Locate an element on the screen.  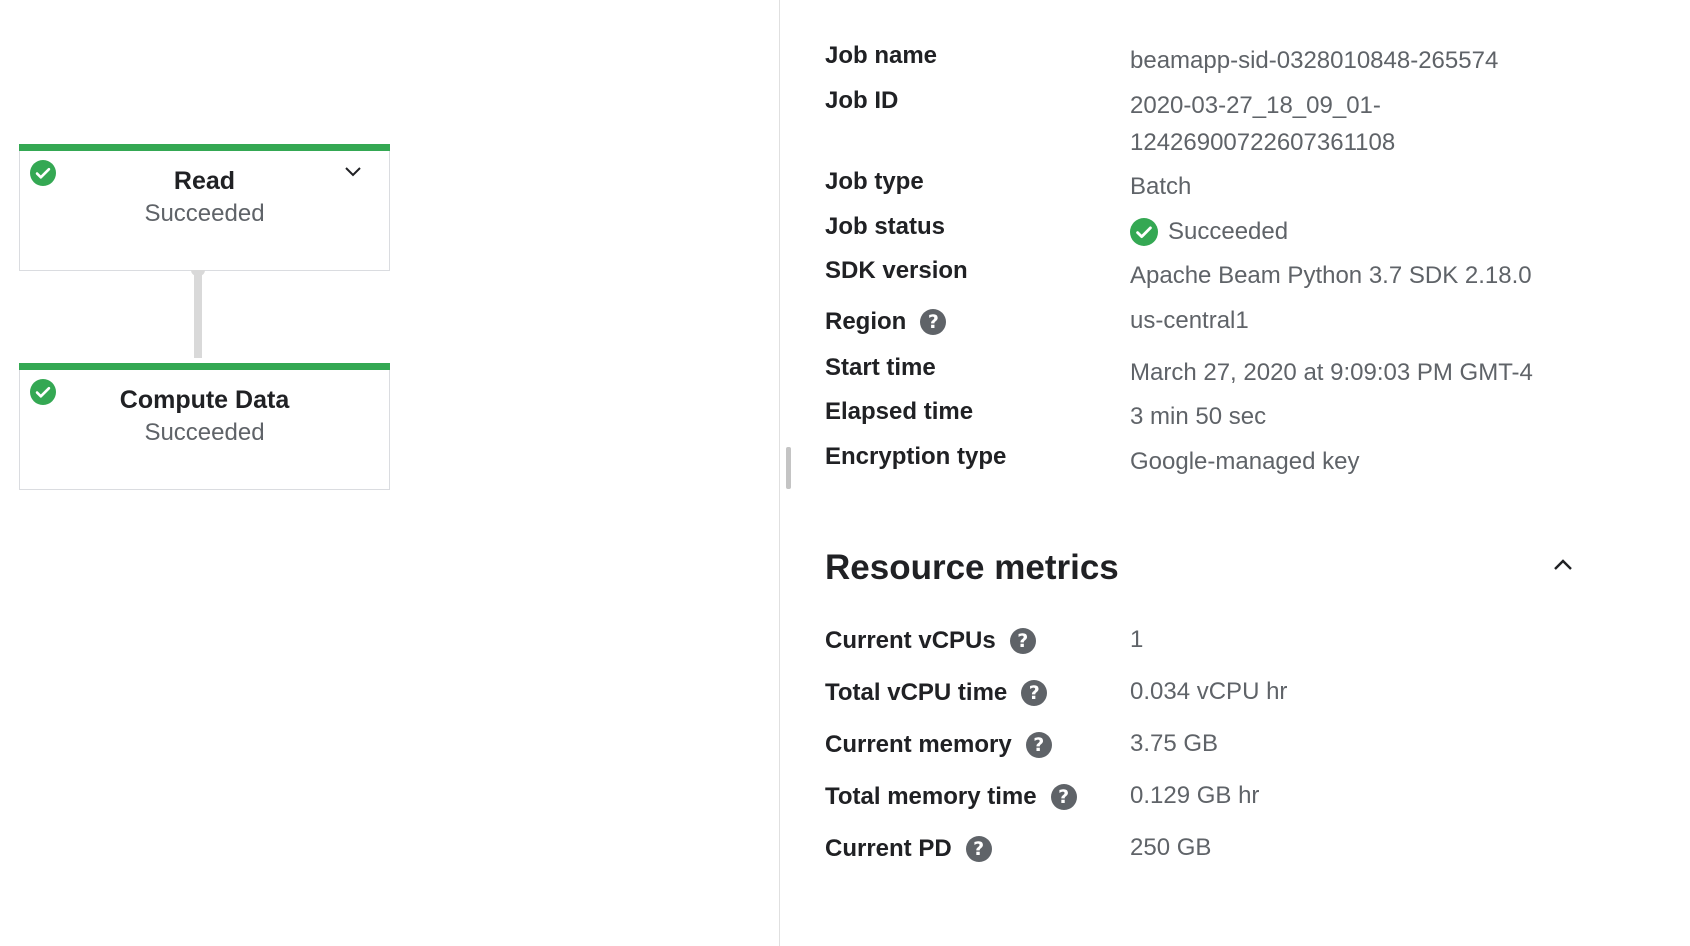
start-time-value: March 27, 2020 at 9:09:03 PM GMT-4 is located at coordinates (1331, 372).